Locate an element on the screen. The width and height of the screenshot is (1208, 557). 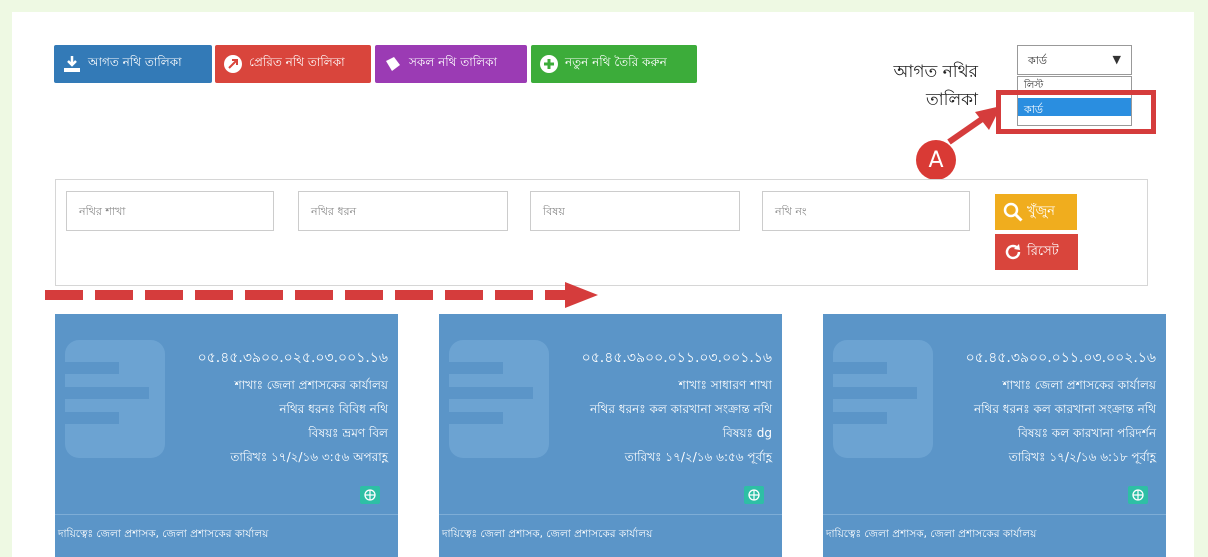
file-number: ০৫.৪৫.৩৯০০.০১১.০৩.০০১.১৬ is located at coordinates (676, 358).